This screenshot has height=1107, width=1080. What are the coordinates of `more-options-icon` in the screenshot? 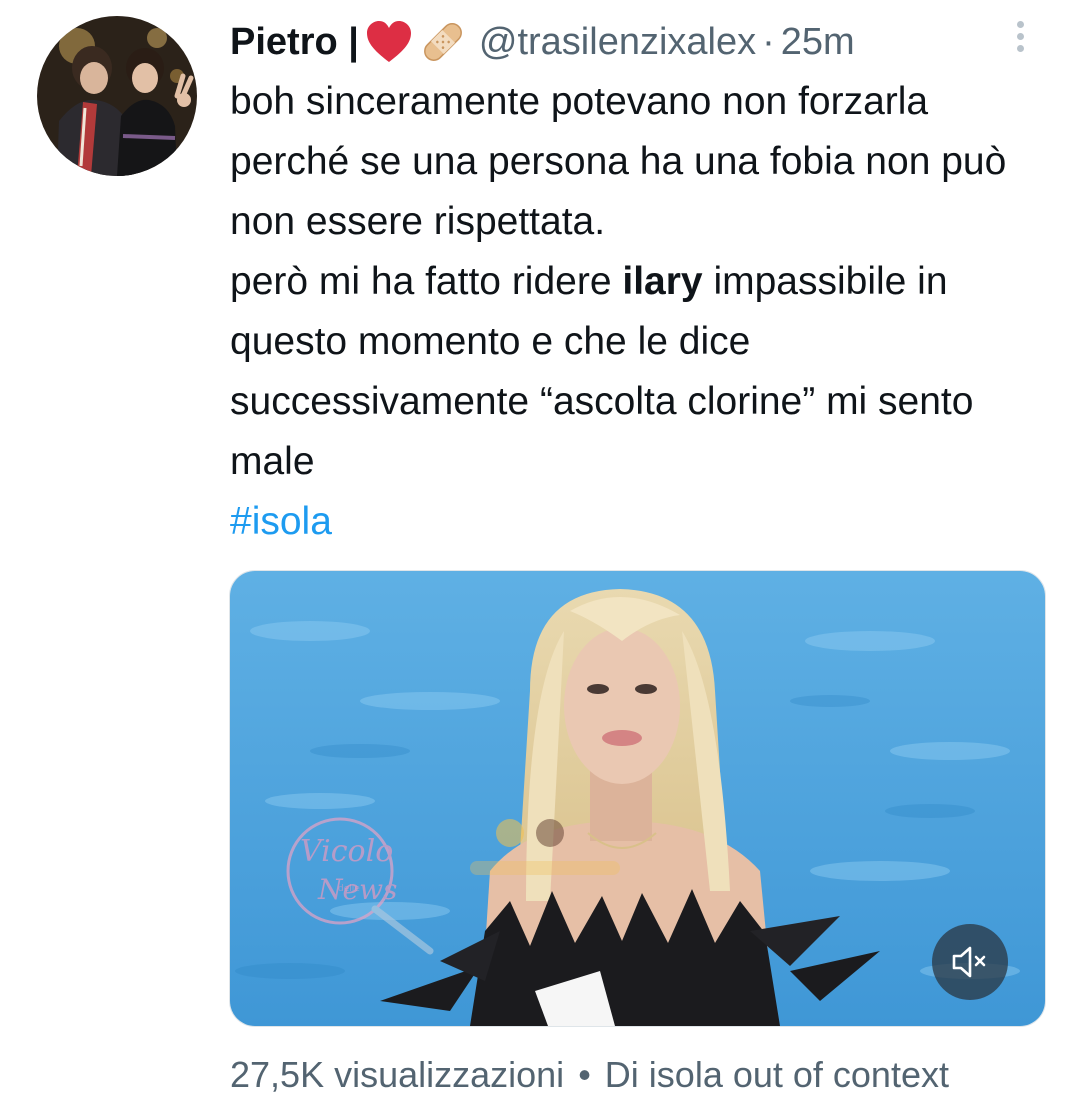 It's located at (1020, 36).